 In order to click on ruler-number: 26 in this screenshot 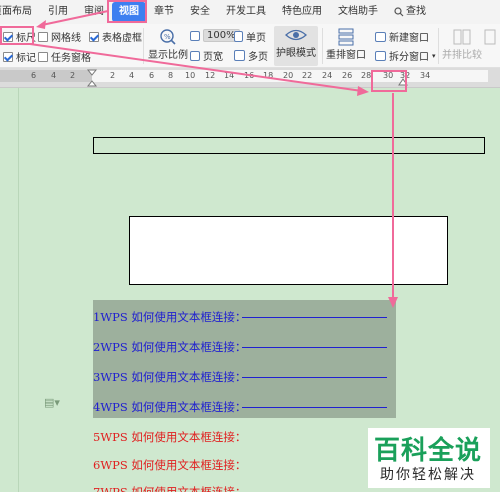, I will do `click(347, 75)`.